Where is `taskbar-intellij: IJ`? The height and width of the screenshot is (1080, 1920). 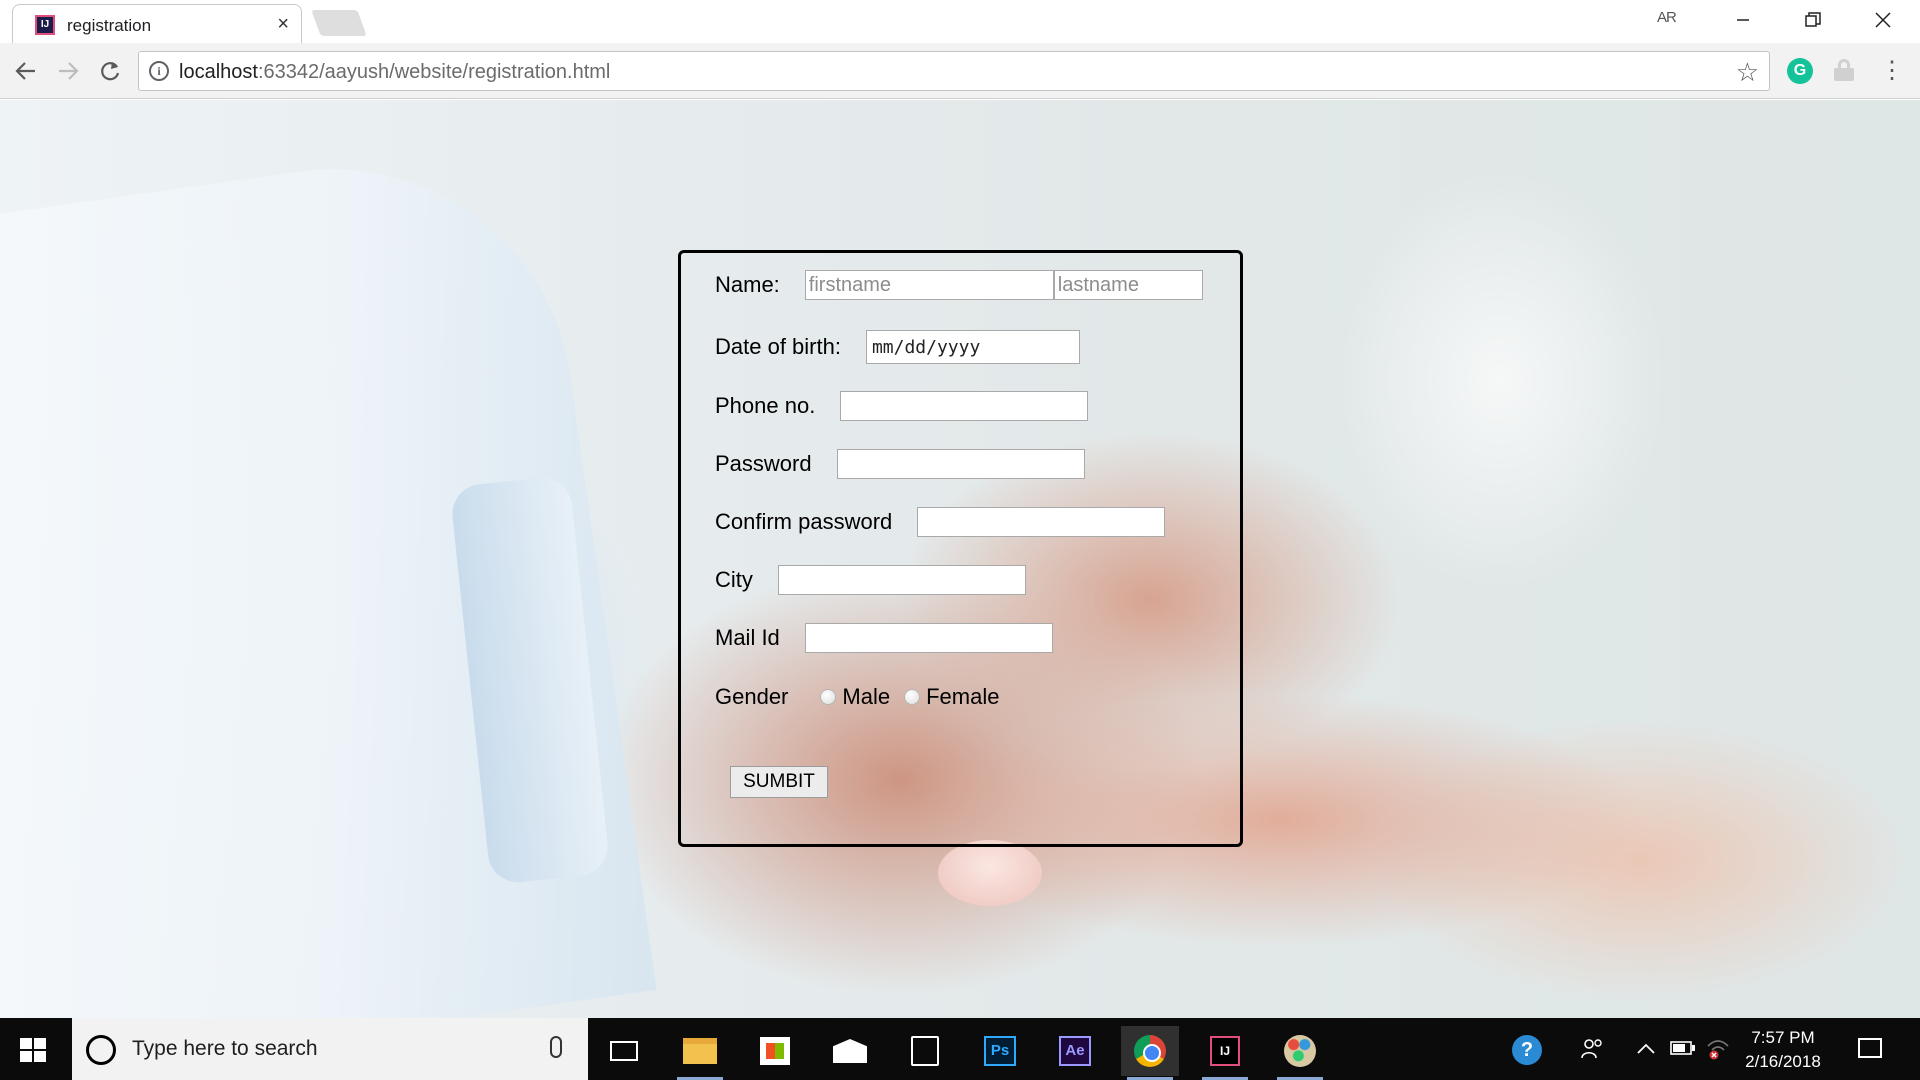
taskbar-intellij: IJ is located at coordinates (1225, 1053).